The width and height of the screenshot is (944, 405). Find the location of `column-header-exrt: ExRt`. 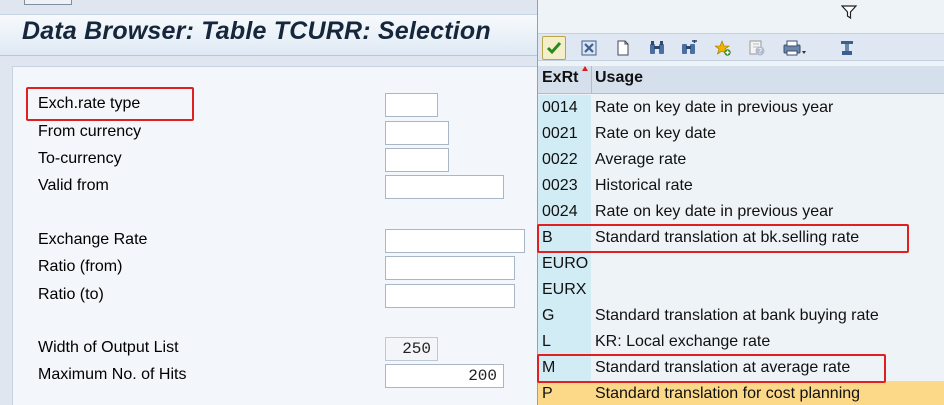

column-header-exrt: ExRt is located at coordinates (560, 78).